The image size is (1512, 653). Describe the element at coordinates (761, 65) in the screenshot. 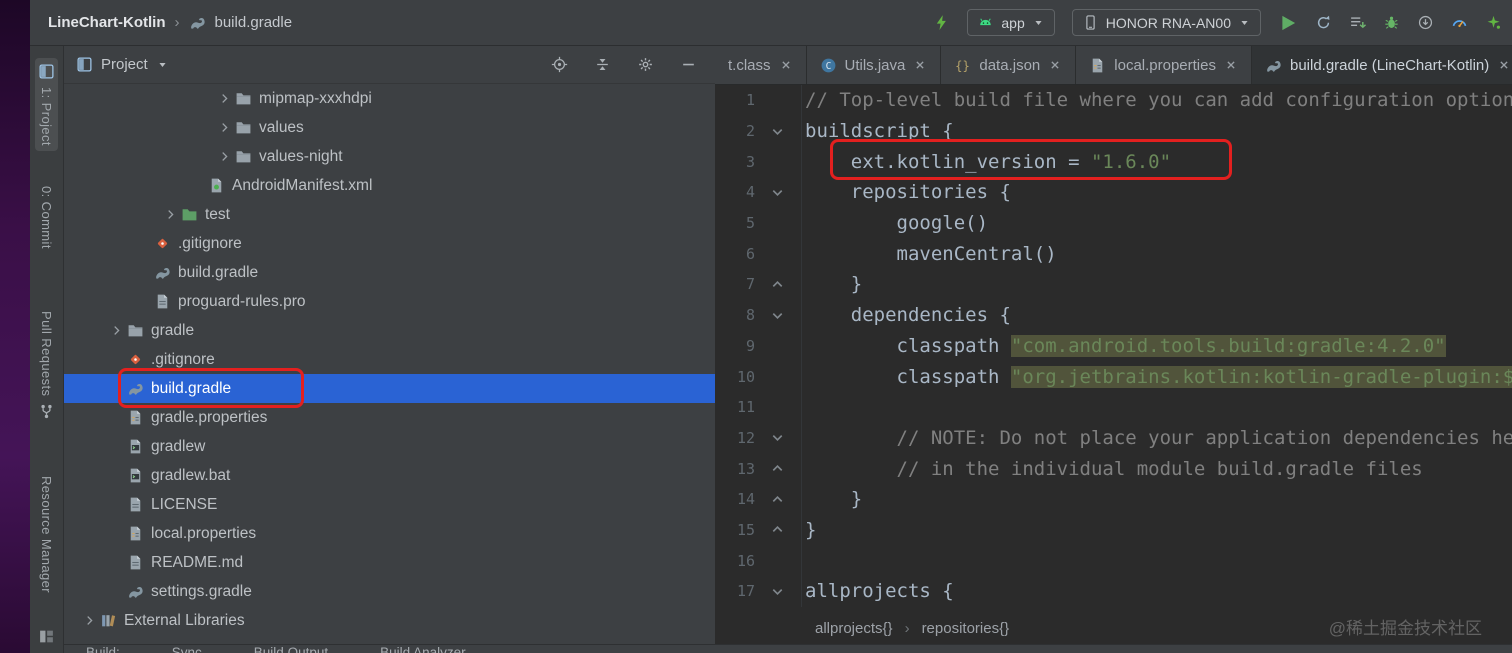

I see `editor-tab-t-class: t.class` at that location.